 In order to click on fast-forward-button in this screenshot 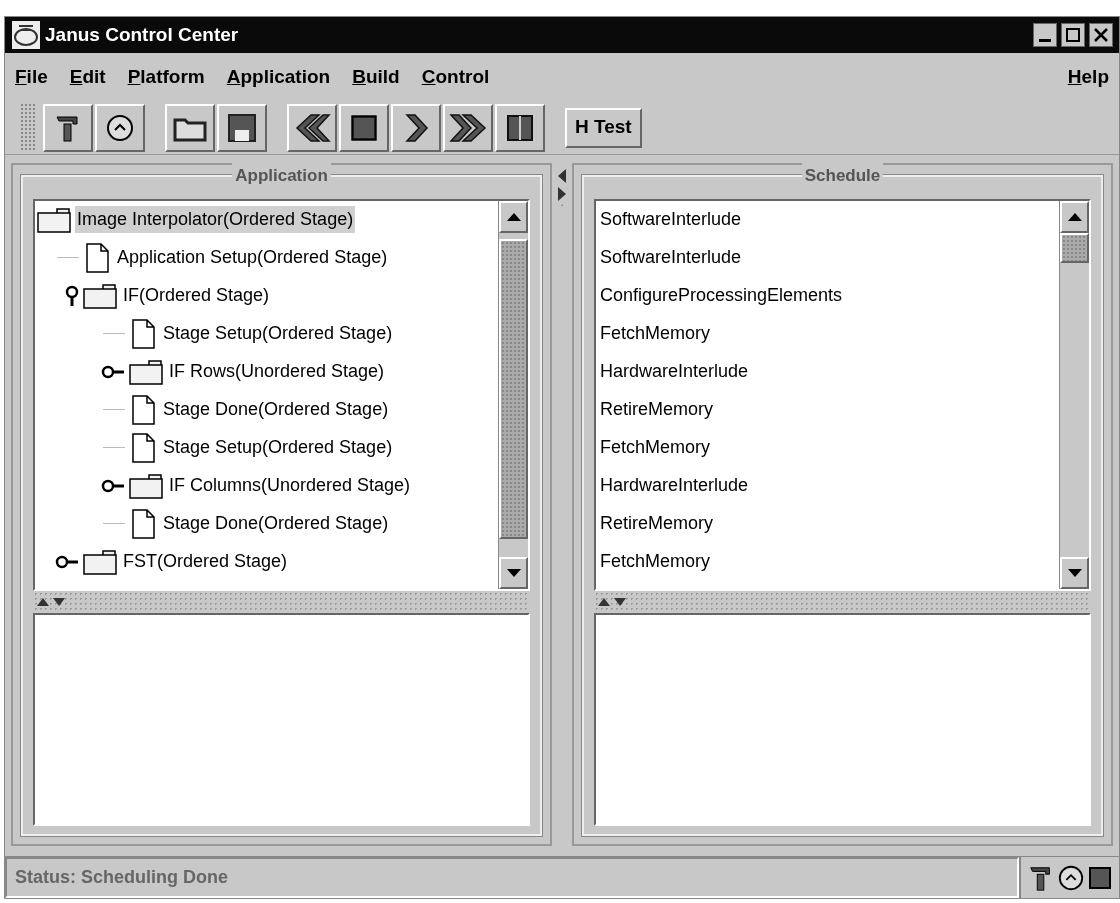, I will do `click(468, 127)`.